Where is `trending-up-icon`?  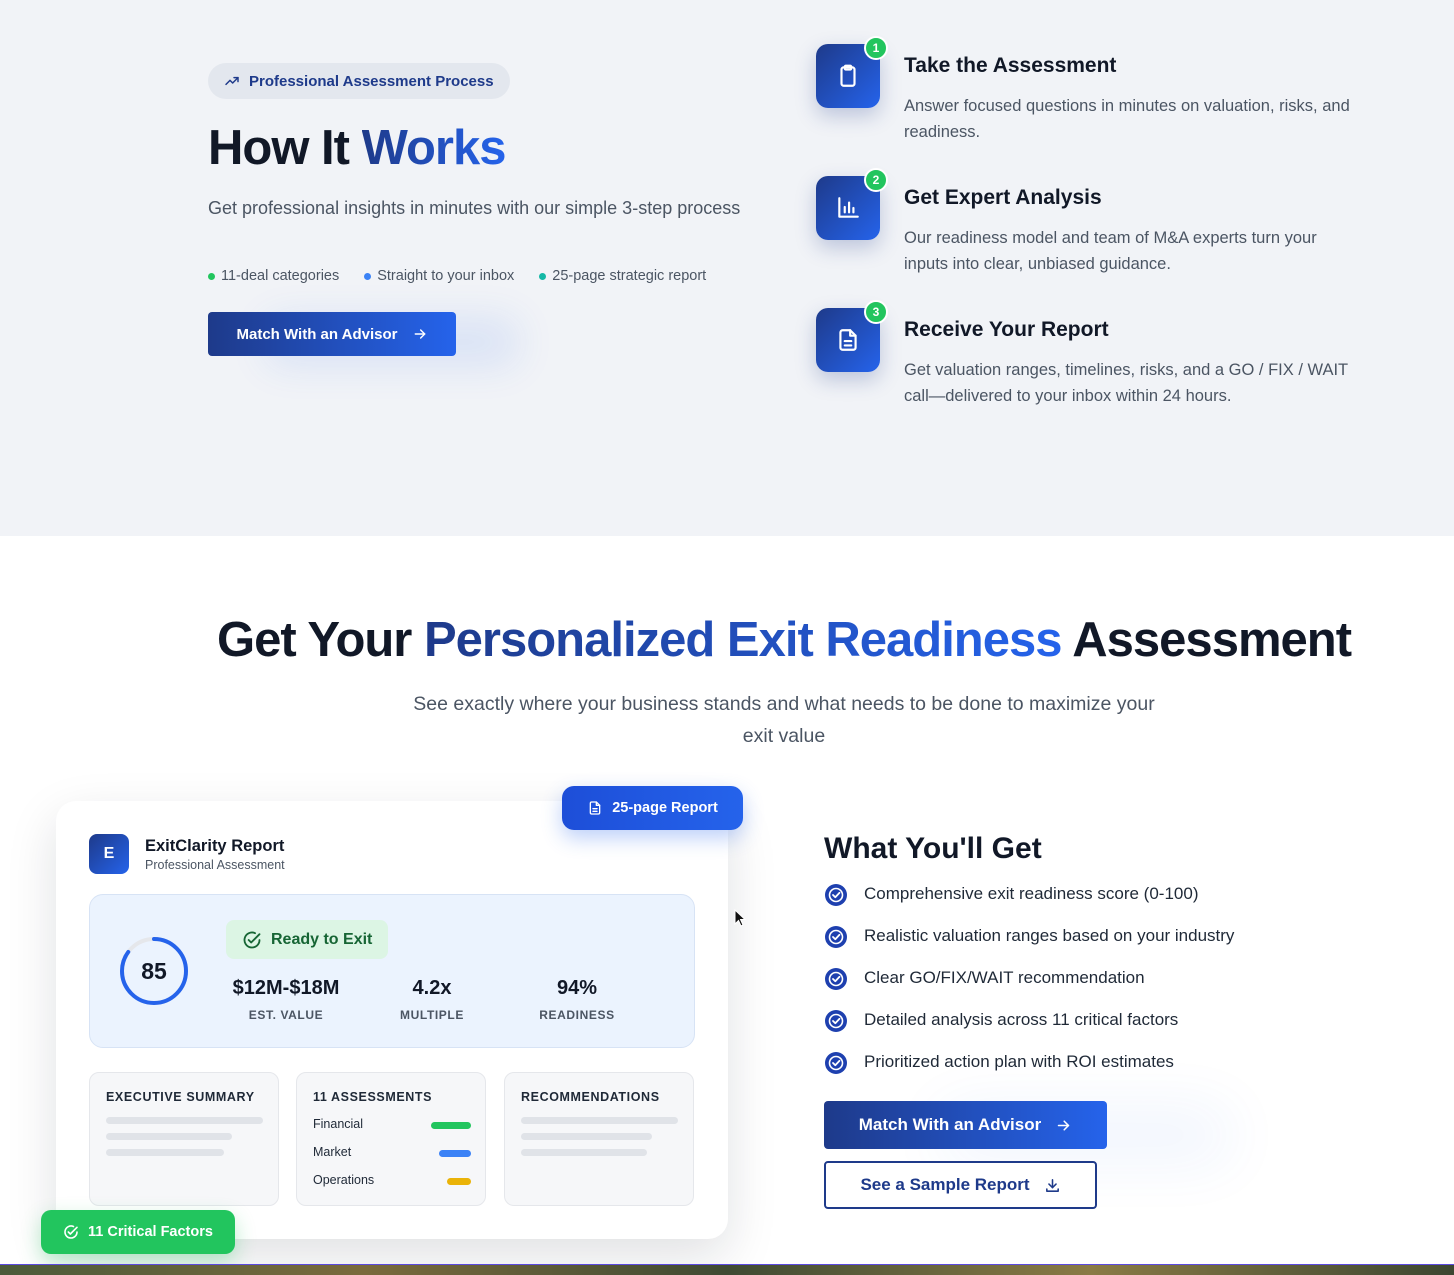 trending-up-icon is located at coordinates (232, 81).